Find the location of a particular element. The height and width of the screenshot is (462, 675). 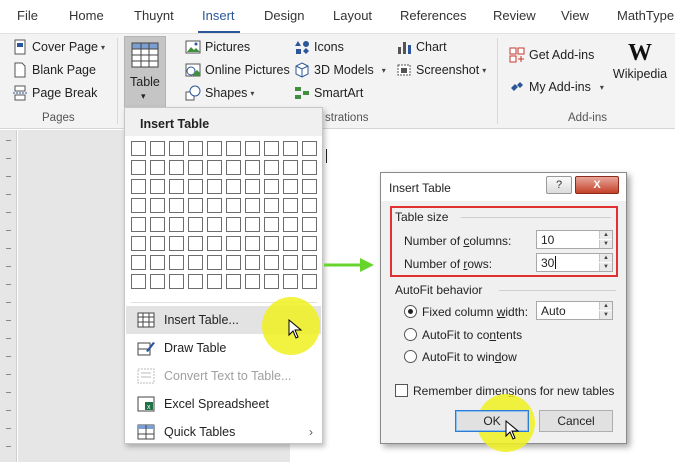

cancel-button: Cancel is located at coordinates (576, 421).